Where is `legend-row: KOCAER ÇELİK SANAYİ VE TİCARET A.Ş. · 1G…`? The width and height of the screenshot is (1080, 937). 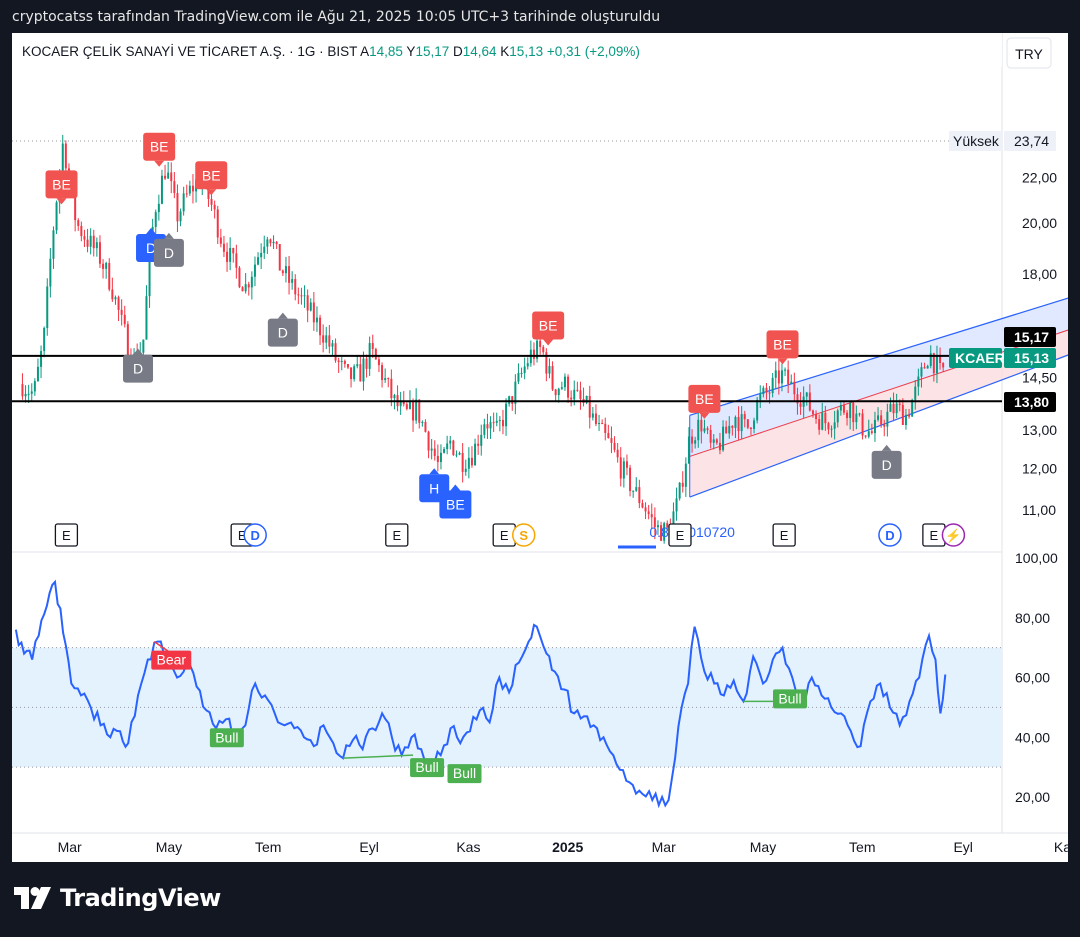
legend-row: KOCAER ÇELİK SANAYİ VE TİCARET A.Ş. · 1G… is located at coordinates (331, 51).